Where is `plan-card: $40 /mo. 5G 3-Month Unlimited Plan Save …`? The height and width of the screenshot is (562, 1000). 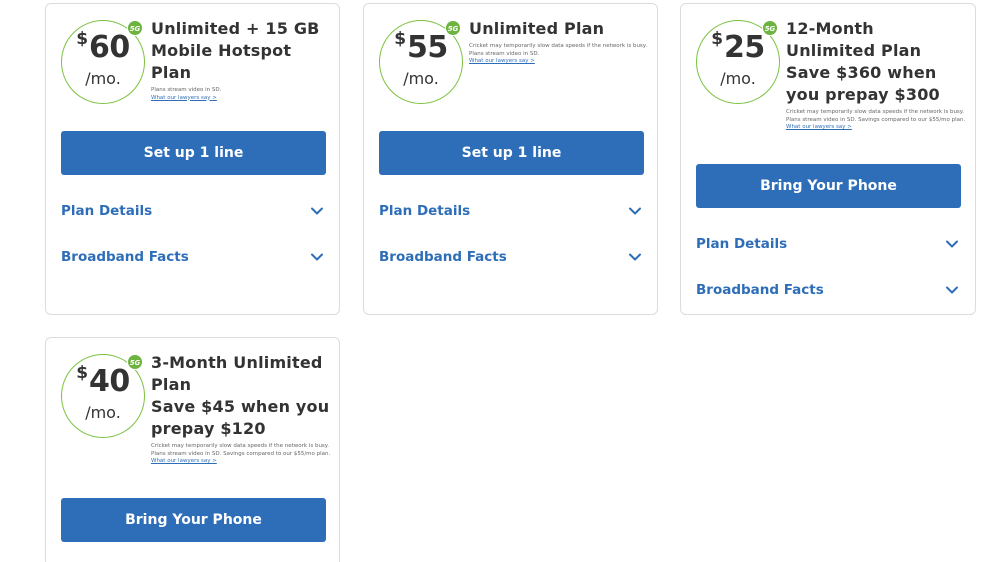 plan-card: $40 /mo. 5G 3-Month Unlimited Plan Save … is located at coordinates (192, 449).